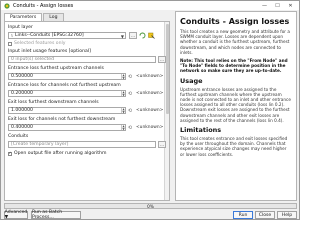 The height and width of the screenshot is (240, 320). I want to click on conduits-output-label: Conduits, so click(18, 136).